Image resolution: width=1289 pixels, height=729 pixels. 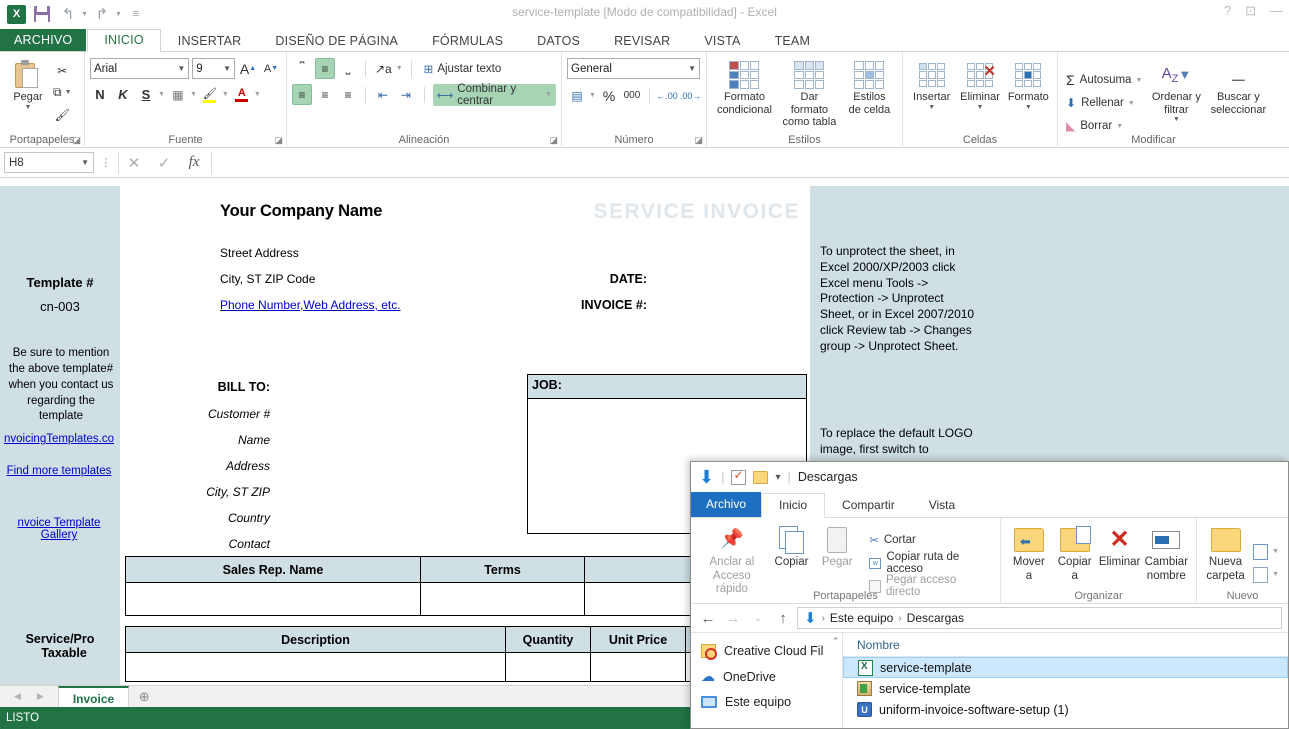 What do you see at coordinates (558, 41) in the screenshot?
I see `tab-datos: DATOS` at bounding box center [558, 41].